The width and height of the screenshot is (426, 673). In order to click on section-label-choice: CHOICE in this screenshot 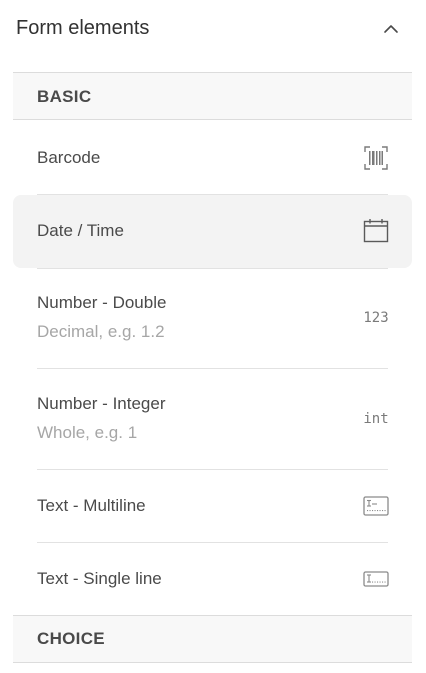, I will do `click(71, 638)`.